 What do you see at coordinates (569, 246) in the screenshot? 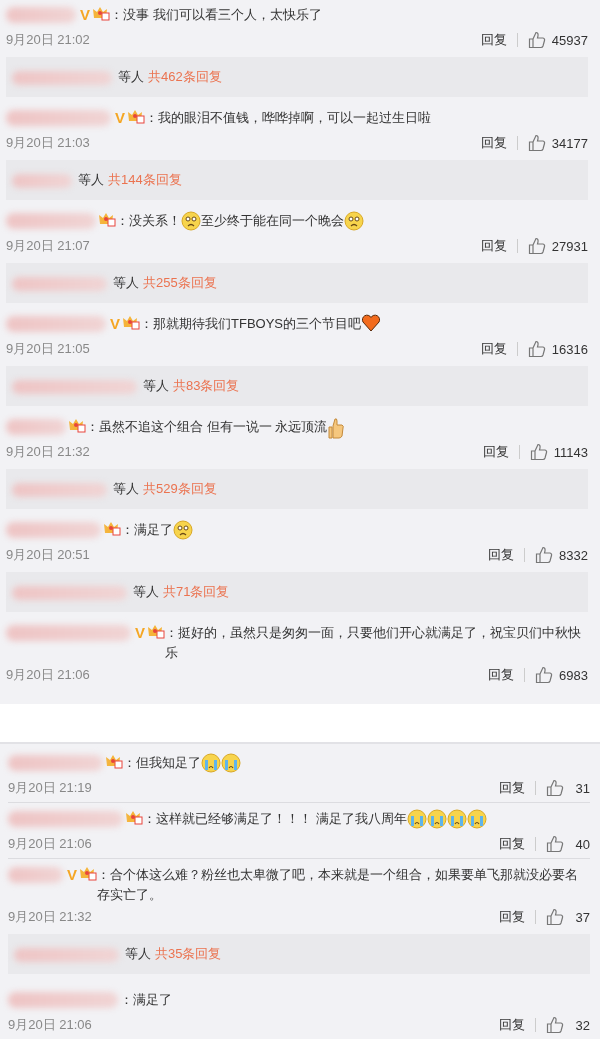
I see `like-count: 27931` at bounding box center [569, 246].